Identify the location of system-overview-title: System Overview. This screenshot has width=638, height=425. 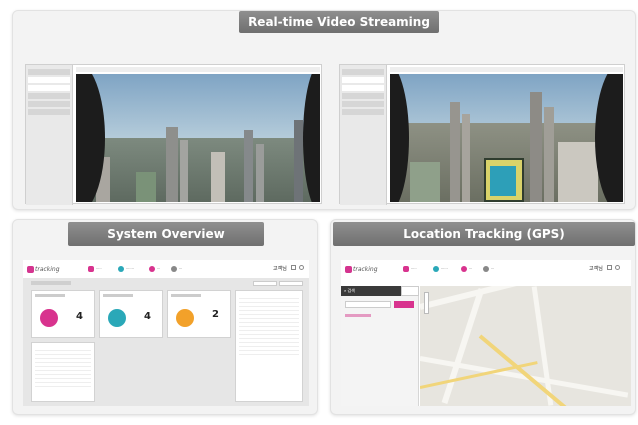
(166, 234).